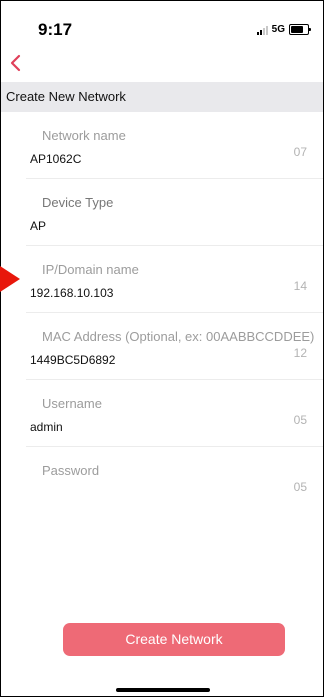 This screenshot has width=324, height=697. I want to click on field-label: MAC Address (Optional, ex: 00AABBCCDDEE), so click(178, 336).